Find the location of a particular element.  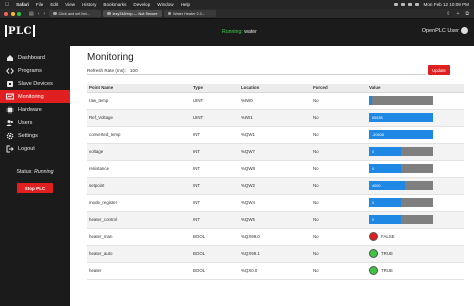

table-row: voltage INT %QW7 No 0 is located at coordinates (275, 152).